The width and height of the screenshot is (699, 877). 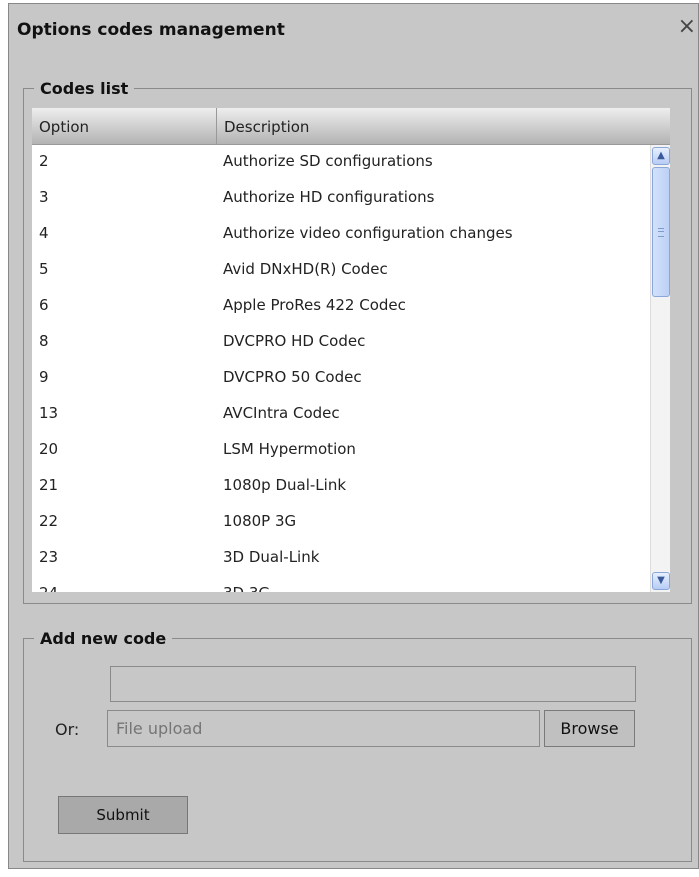 What do you see at coordinates (44, 377) in the screenshot?
I see `option-cell: 9` at bounding box center [44, 377].